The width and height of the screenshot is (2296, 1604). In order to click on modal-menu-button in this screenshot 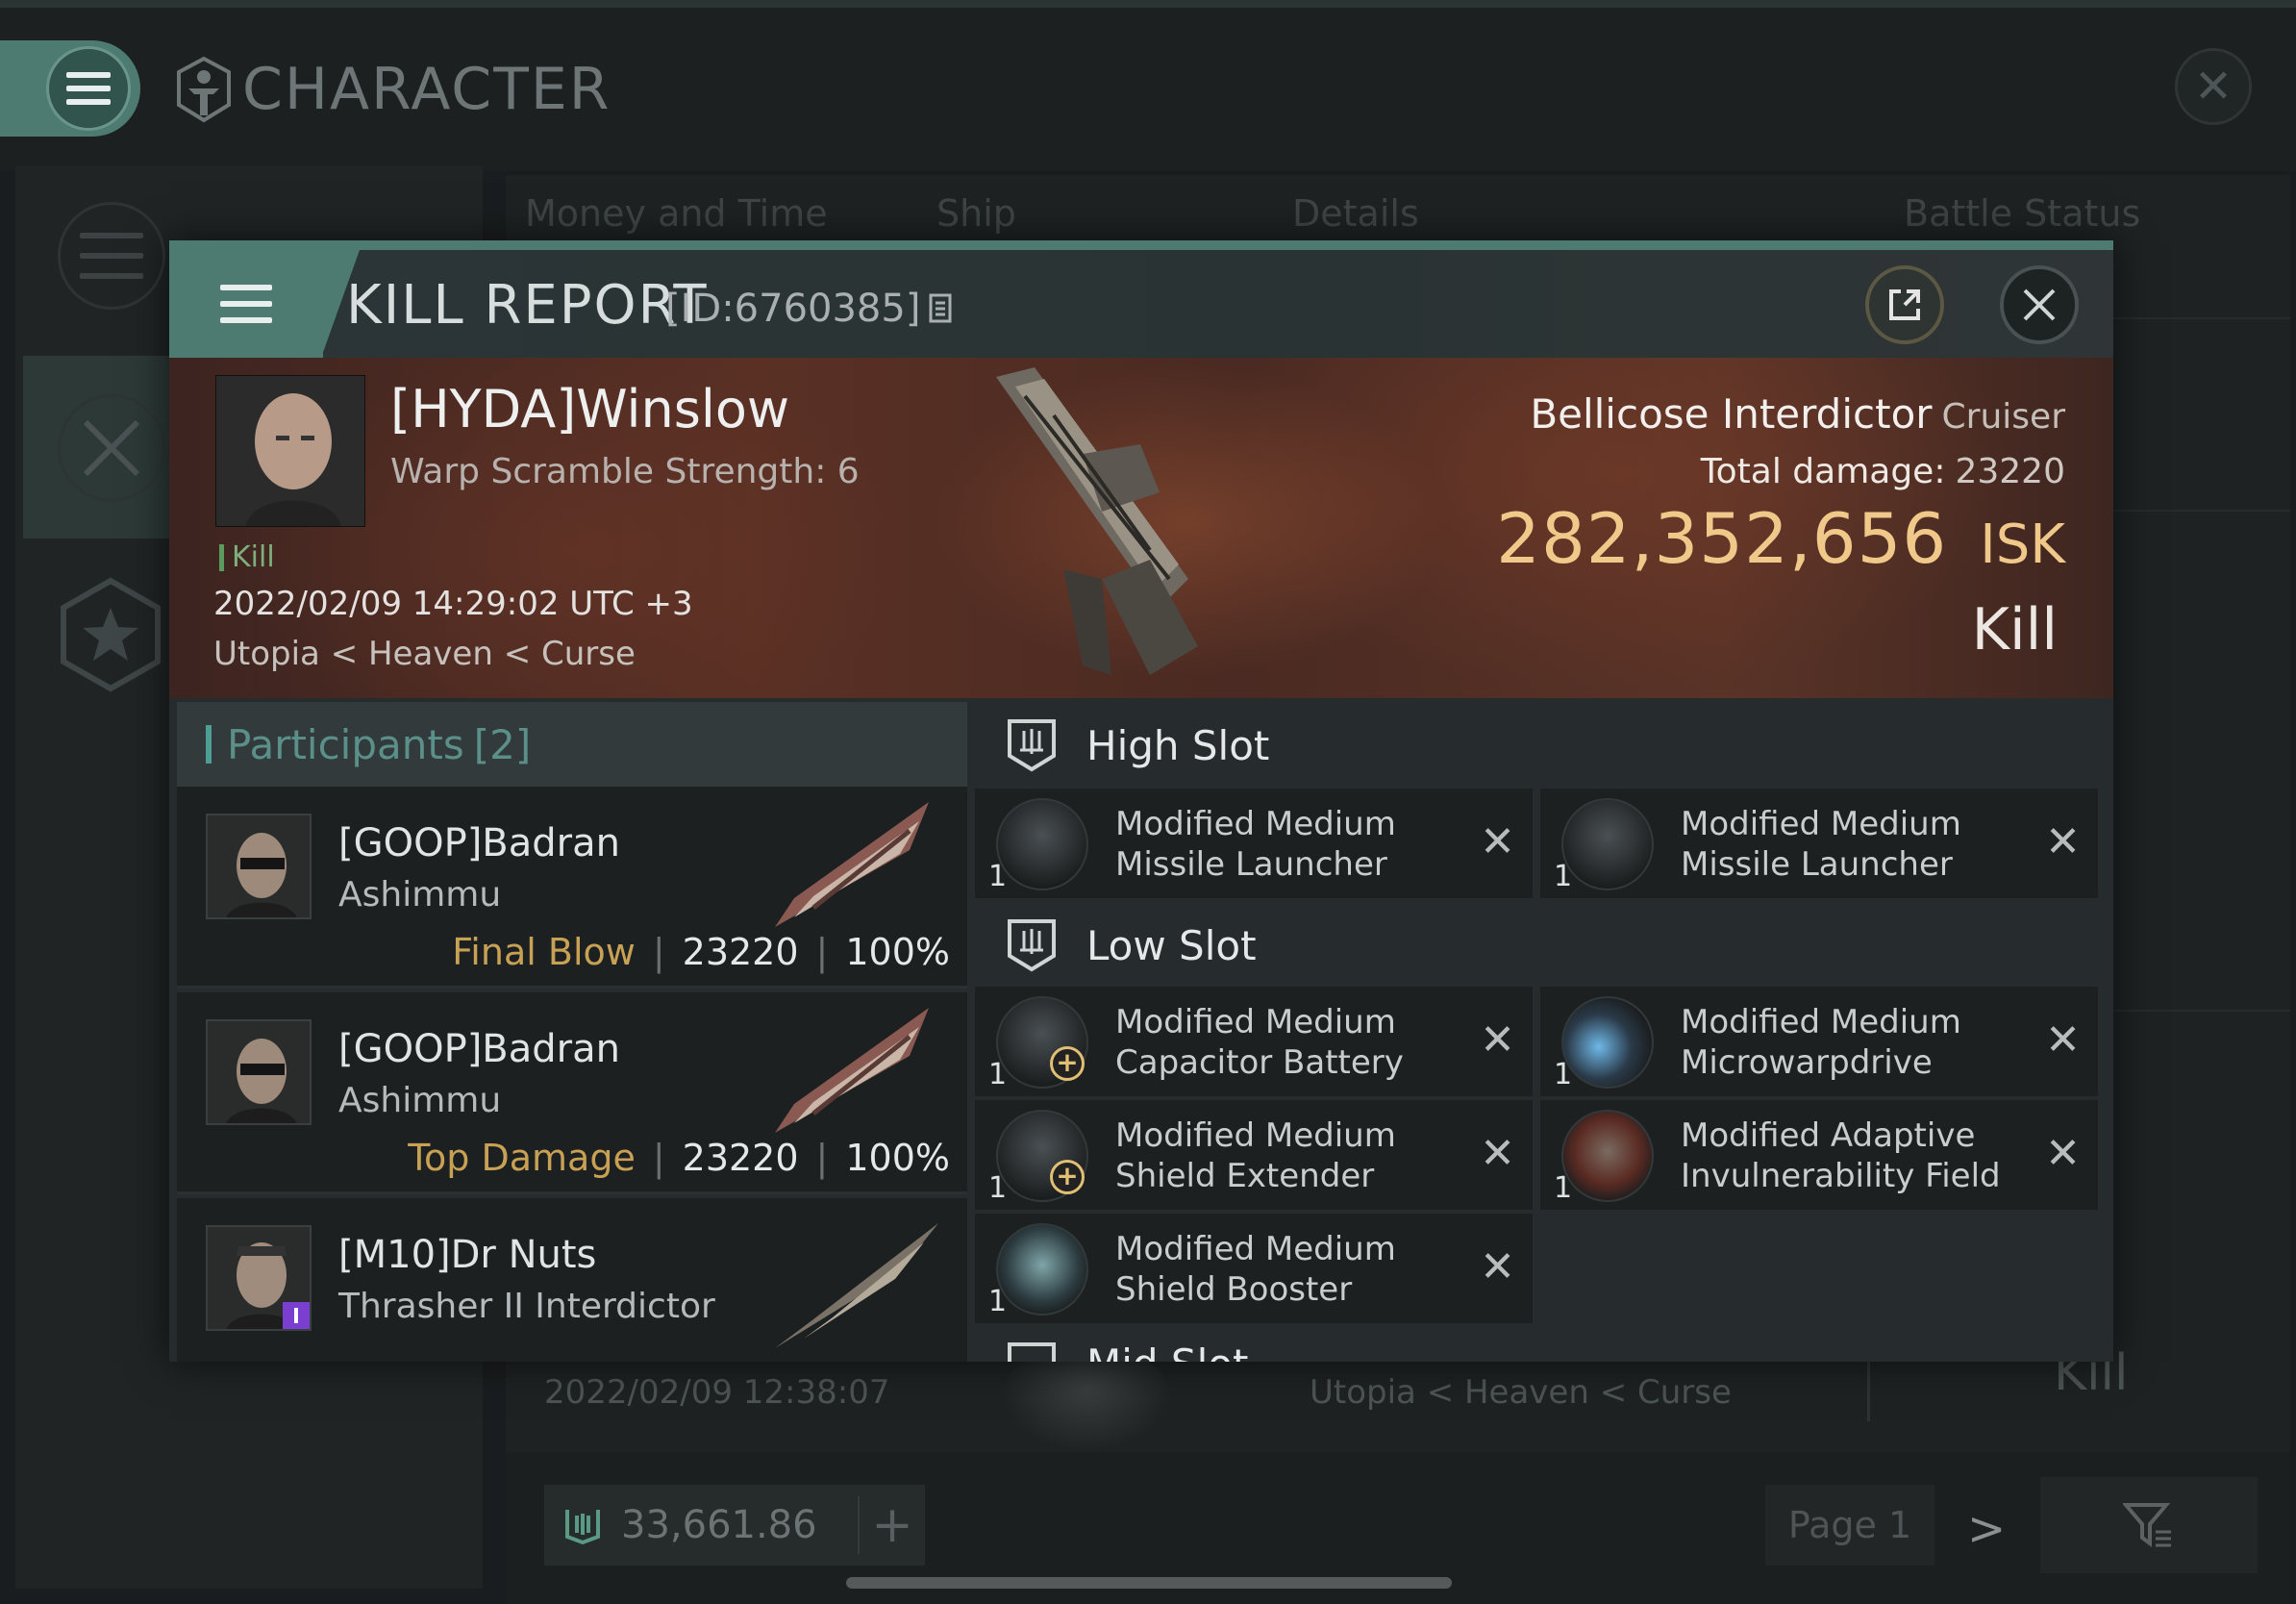, I will do `click(246, 304)`.